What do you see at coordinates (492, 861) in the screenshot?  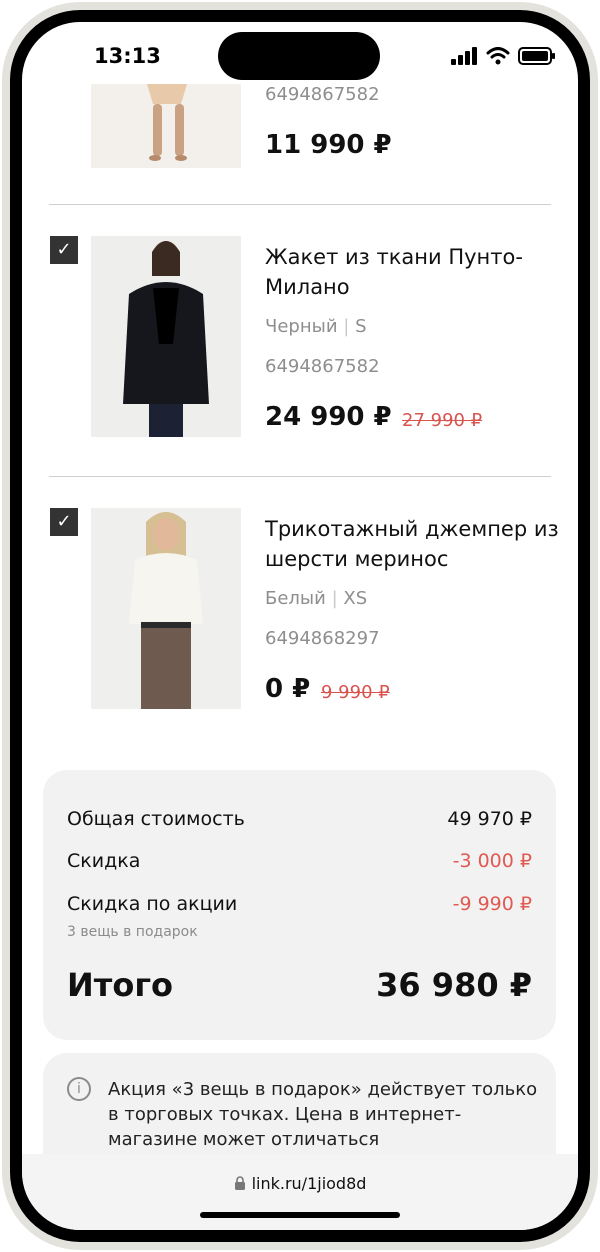 I see `discount-value: -3 000 ₽` at bounding box center [492, 861].